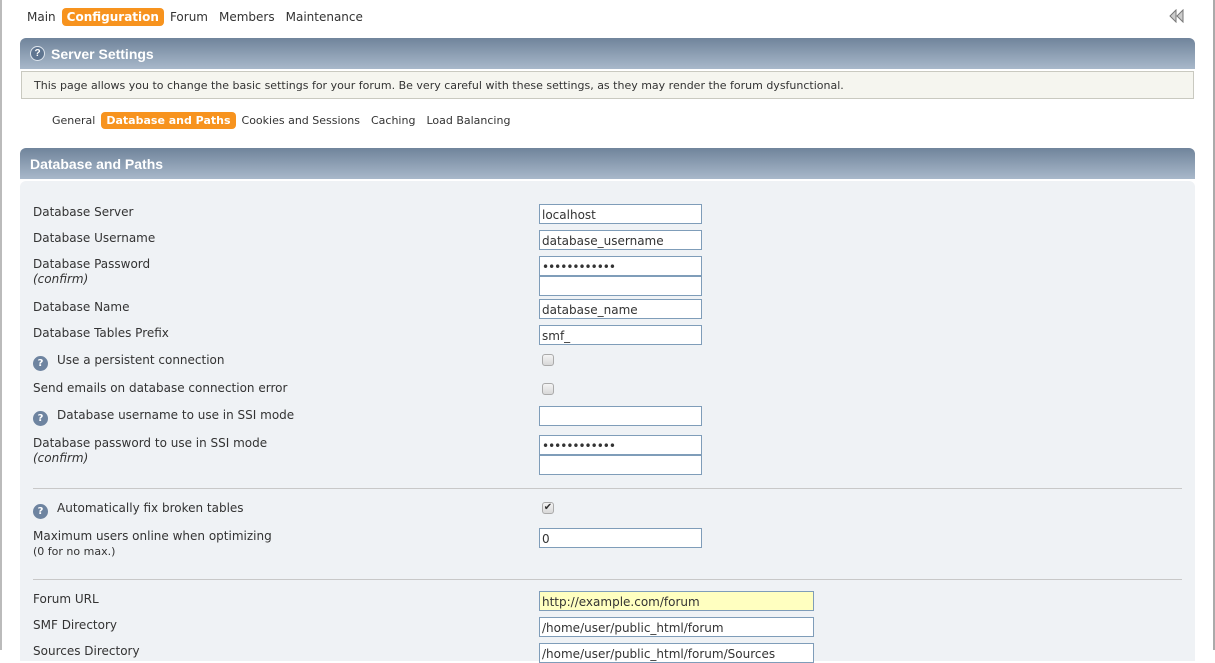  What do you see at coordinates (548, 360) in the screenshot?
I see `persistent-checkbox` at bounding box center [548, 360].